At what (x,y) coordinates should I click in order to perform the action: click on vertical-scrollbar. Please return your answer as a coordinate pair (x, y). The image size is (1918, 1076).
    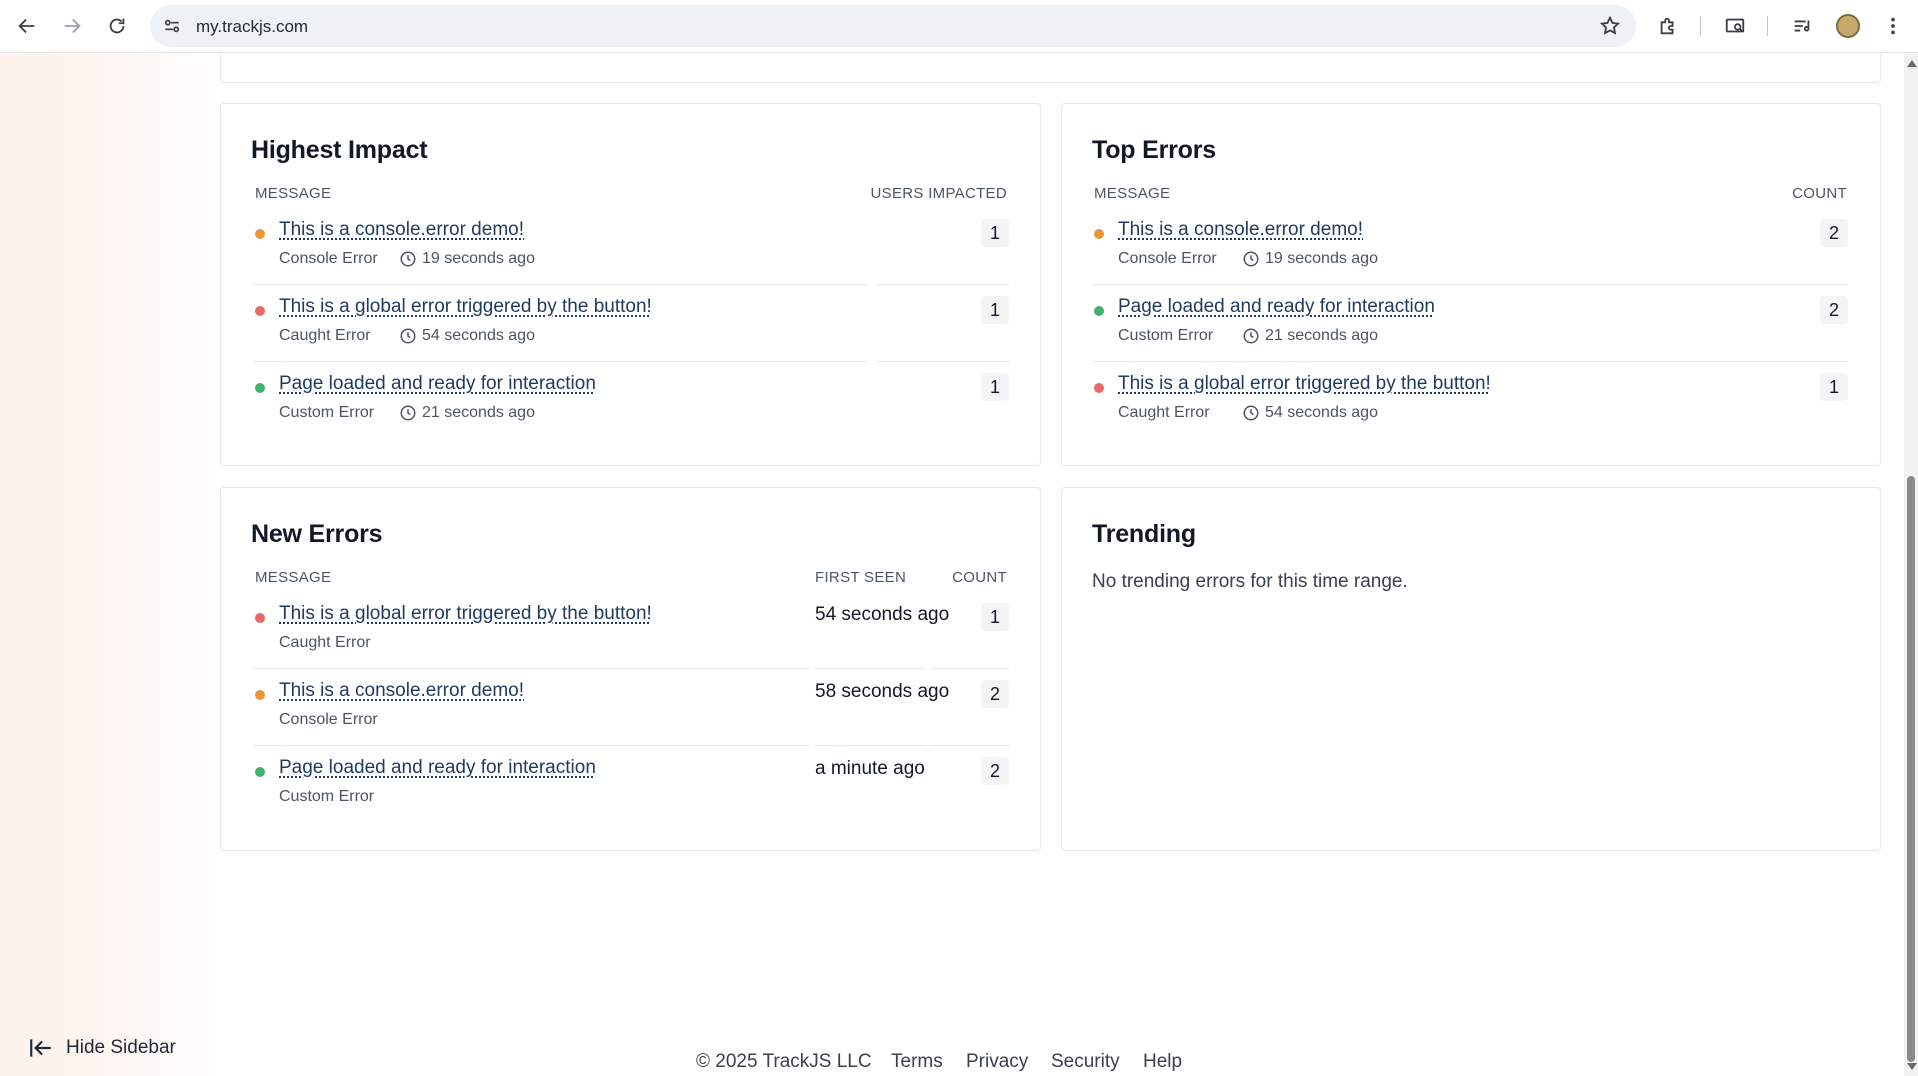
    Looking at the image, I should click on (1911, 565).